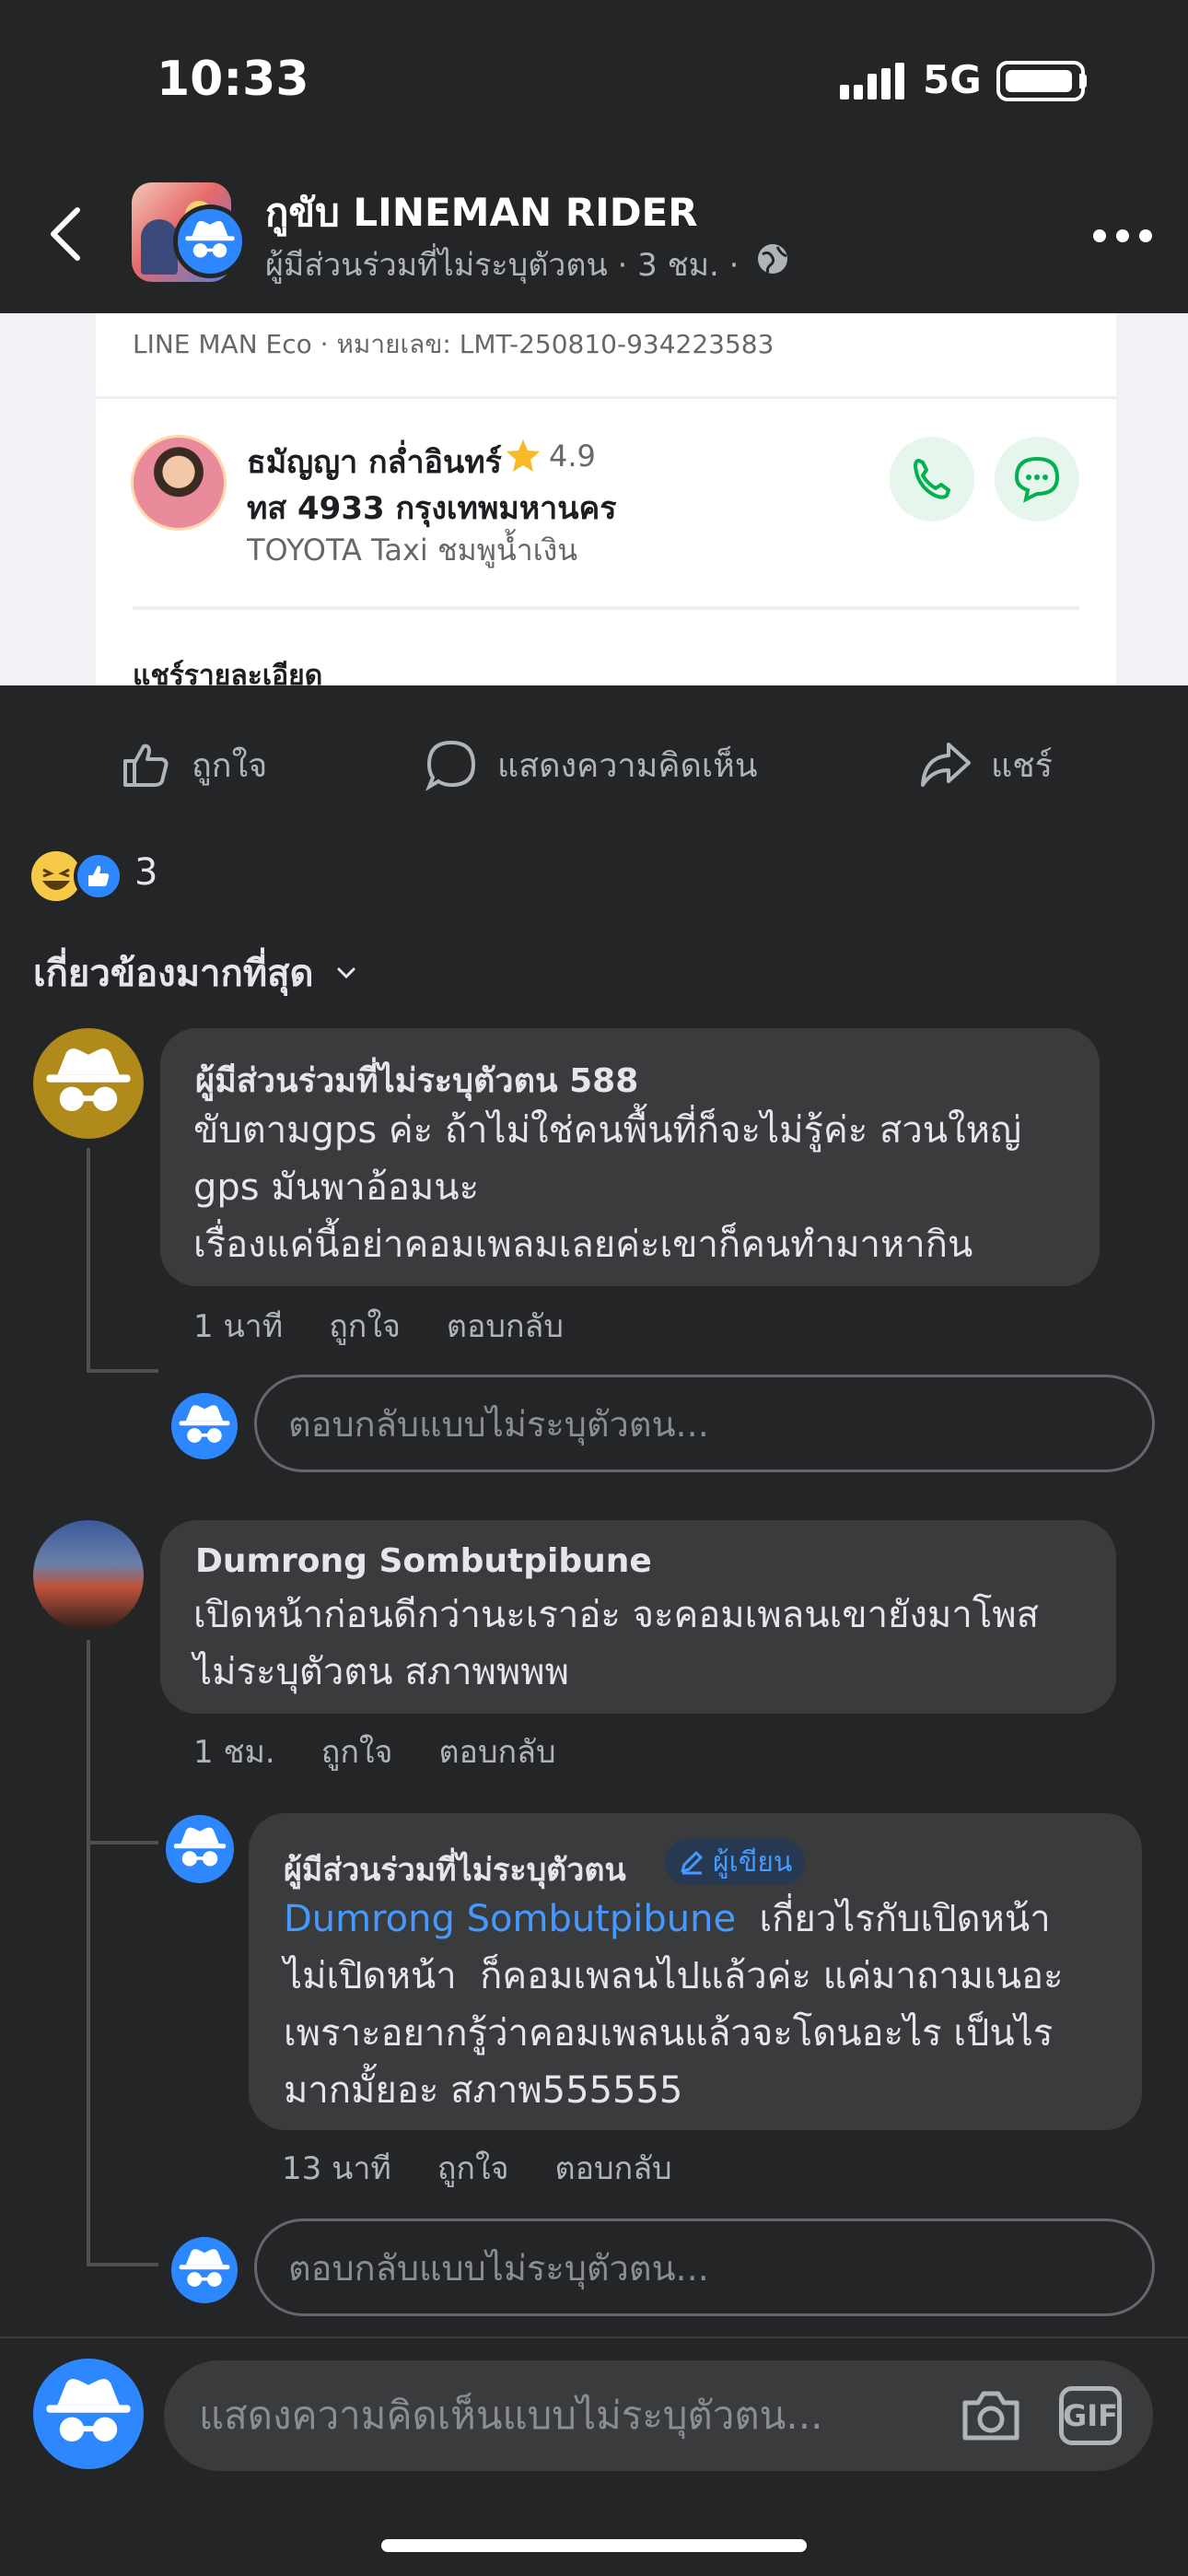 The image size is (1188, 2576). Describe the element at coordinates (1083, 81) in the screenshot. I see `battery-nub` at that location.